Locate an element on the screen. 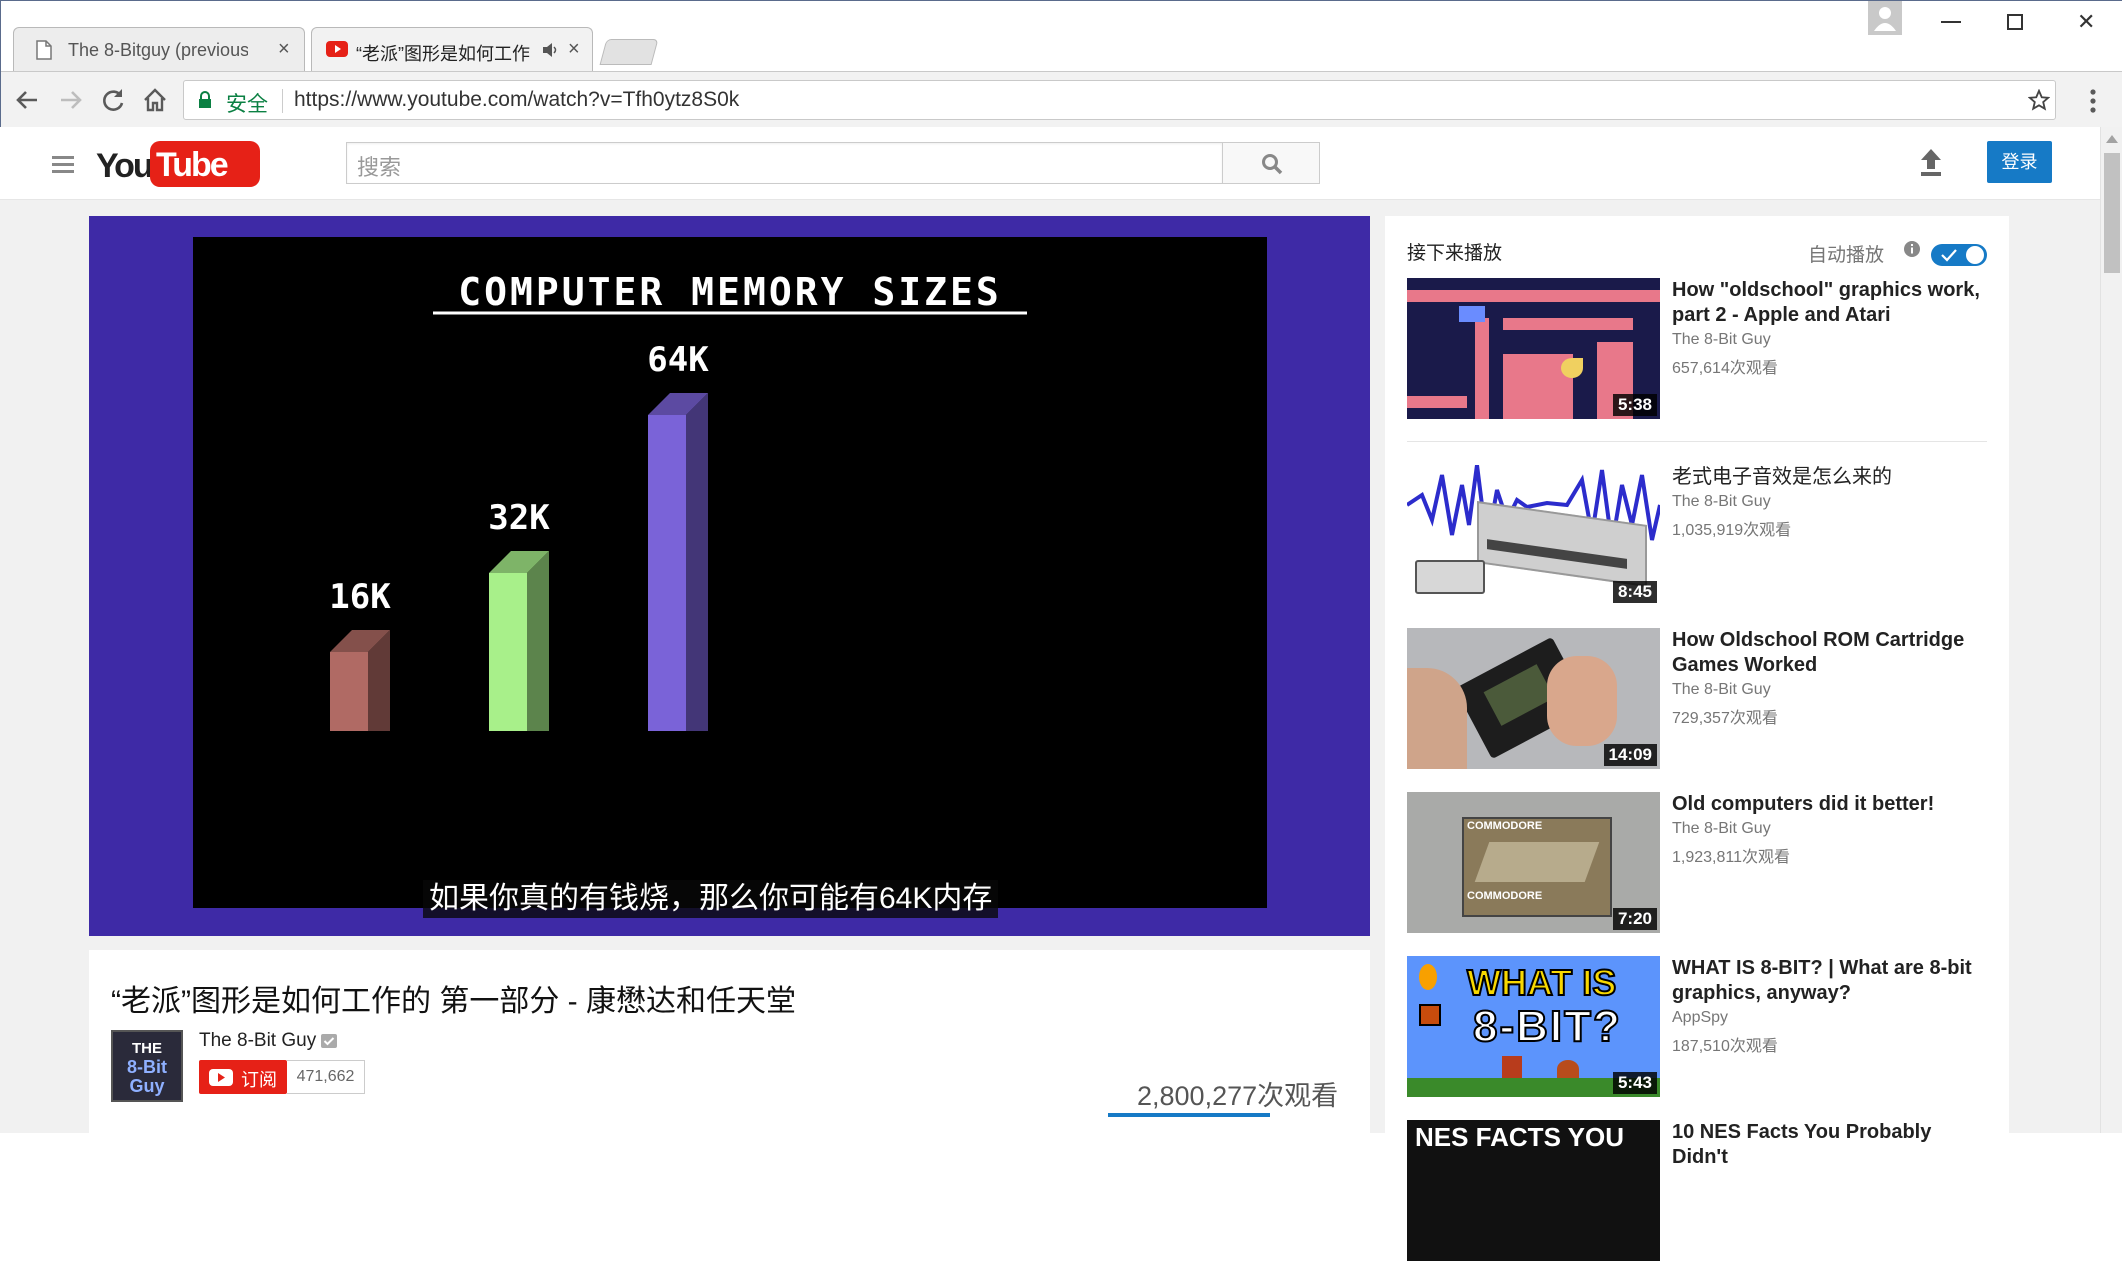  recommendation-title: Old computers did it better! is located at coordinates (1831, 804).